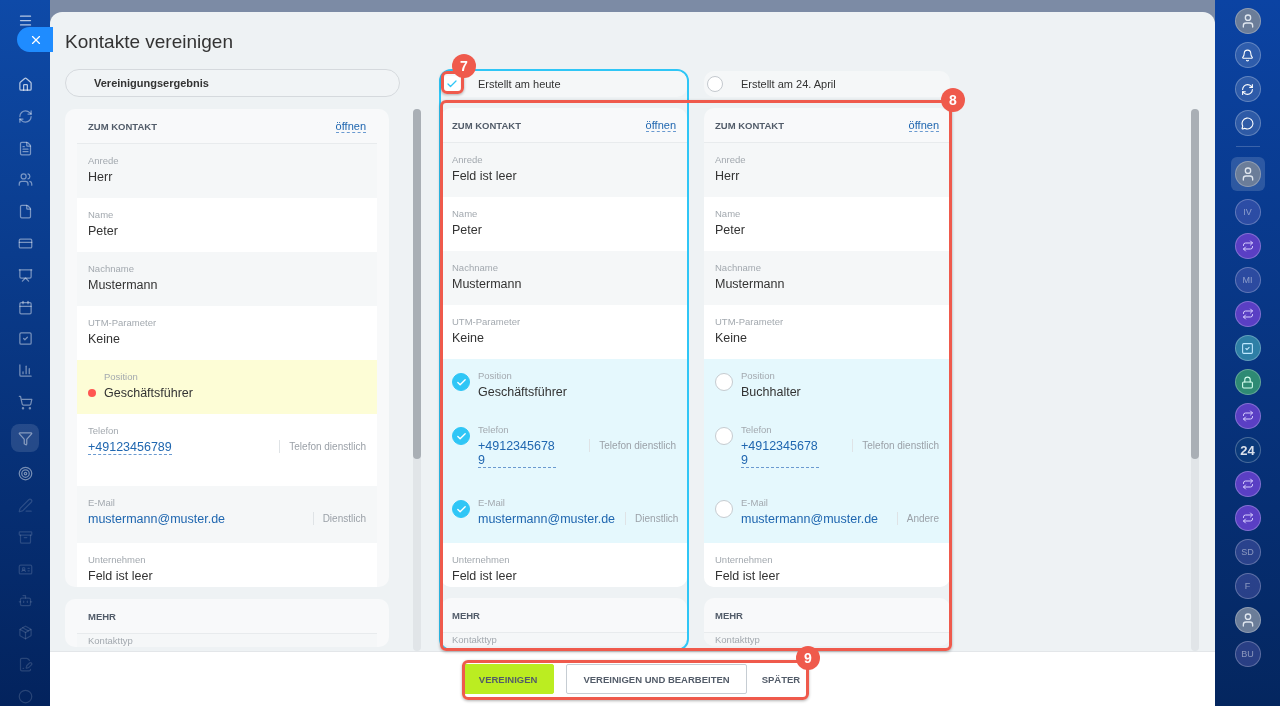 This screenshot has height=706, width=1280. I want to click on bell-icon, so click(1247, 55).